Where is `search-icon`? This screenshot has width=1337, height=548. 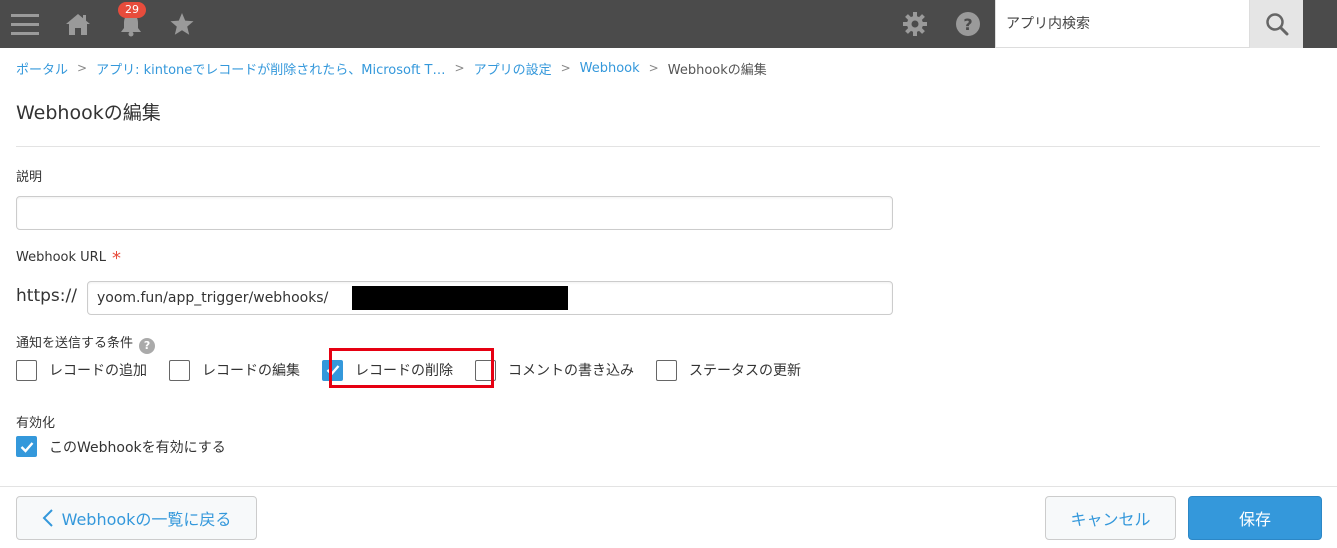 search-icon is located at coordinates (1276, 24).